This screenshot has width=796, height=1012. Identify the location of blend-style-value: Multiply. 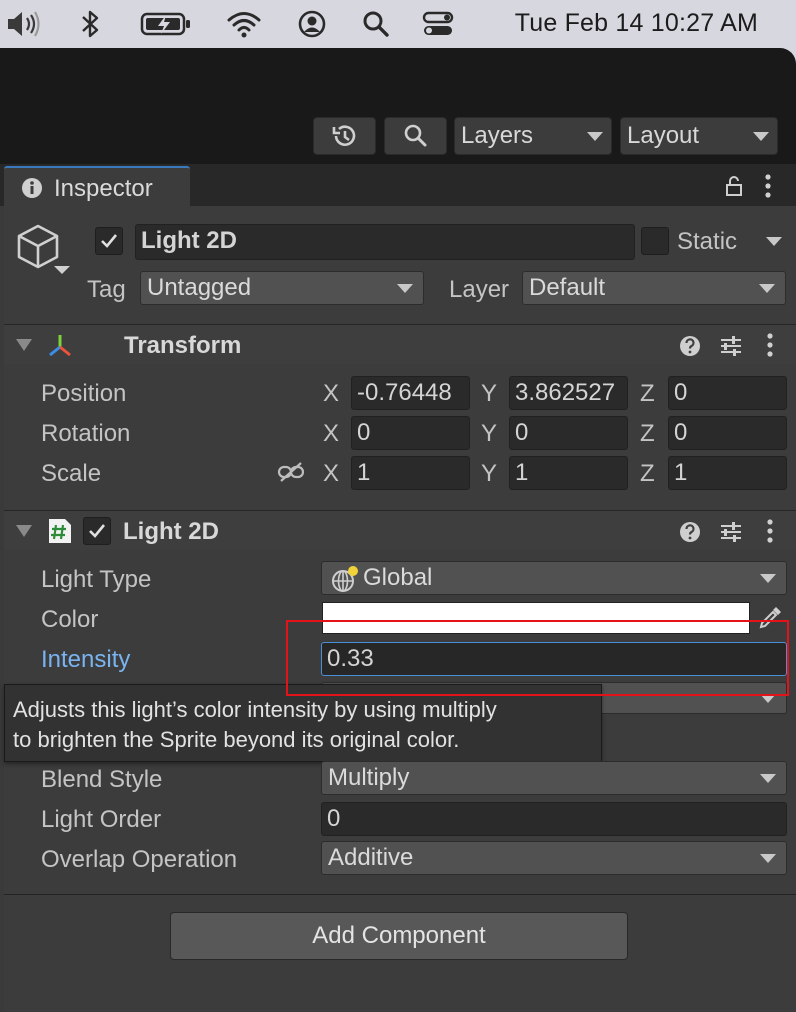
(369, 777).